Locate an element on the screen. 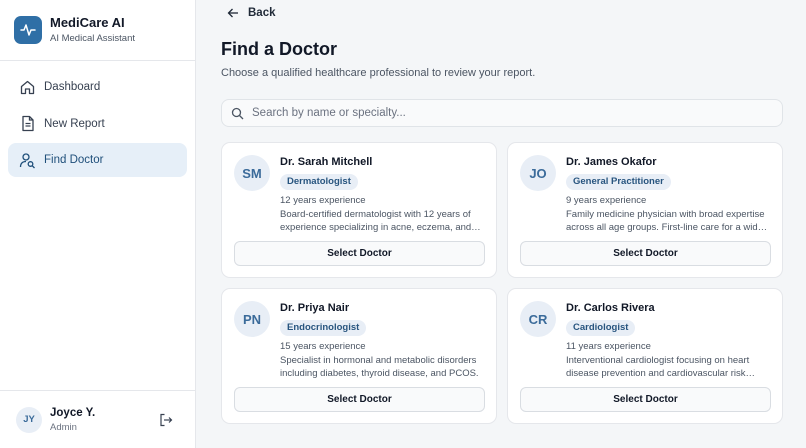 This screenshot has width=806, height=448. specialty-badge: Cardiologist is located at coordinates (601, 328).